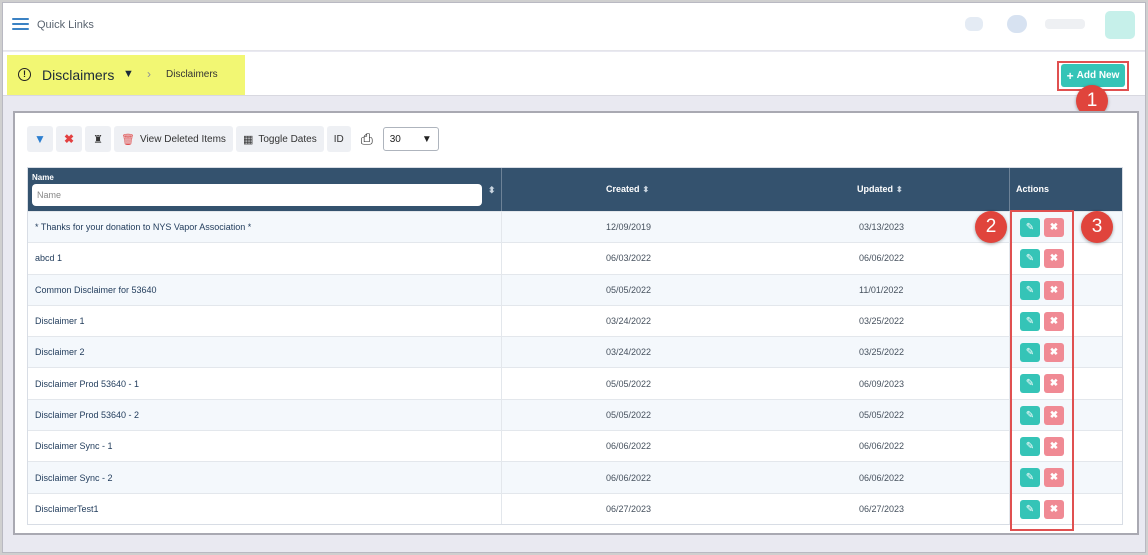 Image resolution: width=1148 pixels, height=555 pixels. I want to click on id-label: ID, so click(338, 139).